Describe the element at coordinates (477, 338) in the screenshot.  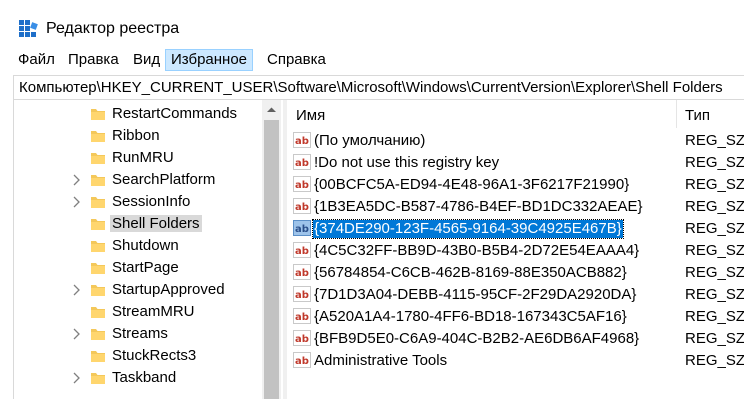
I see `value-name: {BFB9D5E0-C6A9-404C-B2B2-AE6DB6AF4968}` at that location.